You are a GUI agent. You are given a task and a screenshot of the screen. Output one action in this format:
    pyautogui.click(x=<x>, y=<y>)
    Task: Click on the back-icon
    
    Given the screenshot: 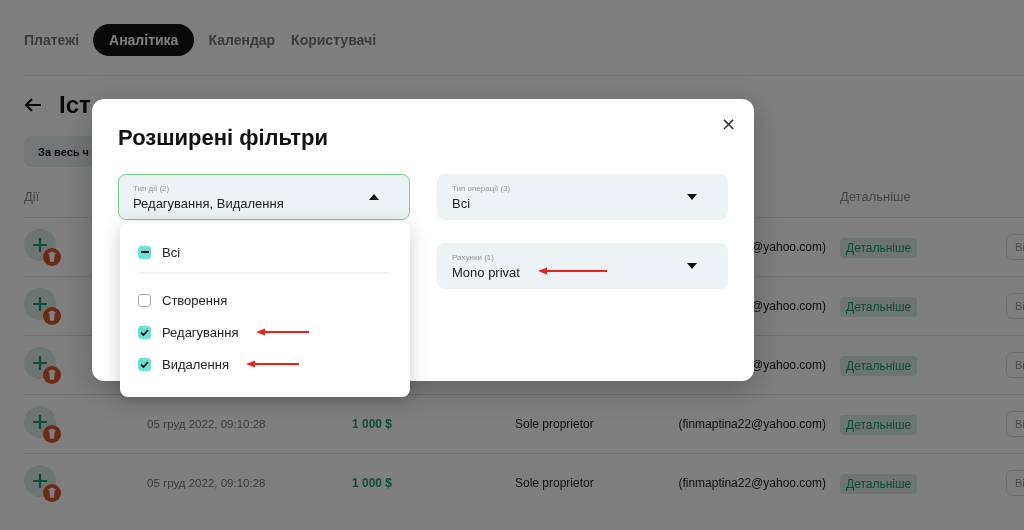 What is the action you would take?
    pyautogui.click(x=33, y=105)
    